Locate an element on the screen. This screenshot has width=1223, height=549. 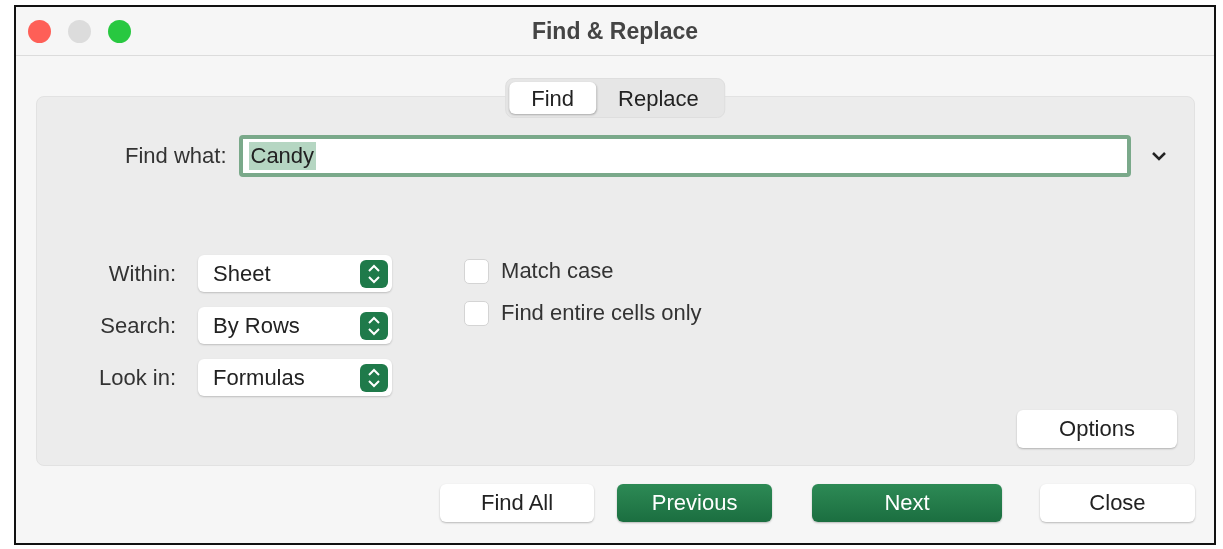
find-what-field: Candy is located at coordinates (684, 156).